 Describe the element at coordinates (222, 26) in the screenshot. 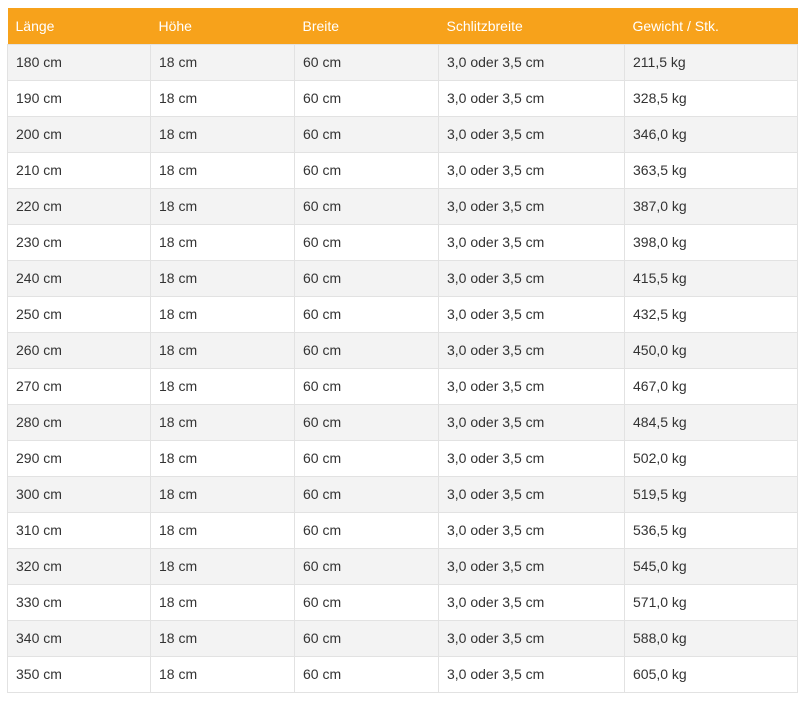

I see `header-hoehe: Höhe` at that location.